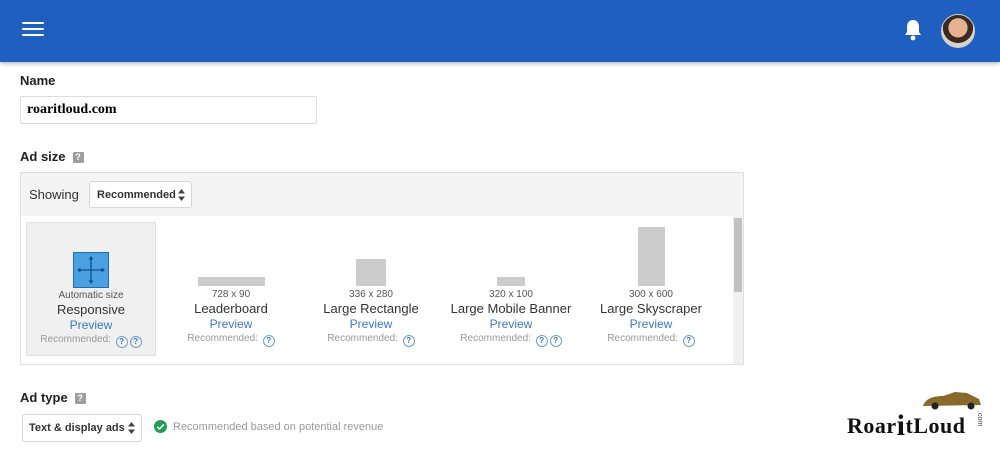 This screenshot has width=1000, height=451. Describe the element at coordinates (278, 427) in the screenshot. I see `ad-type-recommendation: Recommended based on potential revenue` at that location.